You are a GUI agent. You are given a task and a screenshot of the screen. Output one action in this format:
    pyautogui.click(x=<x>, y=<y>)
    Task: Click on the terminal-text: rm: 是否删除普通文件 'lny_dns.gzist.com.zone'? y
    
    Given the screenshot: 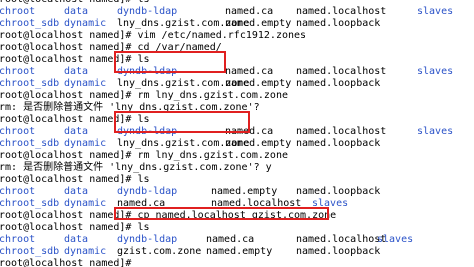 What is the action you would take?
    pyautogui.click(x=136, y=167)
    